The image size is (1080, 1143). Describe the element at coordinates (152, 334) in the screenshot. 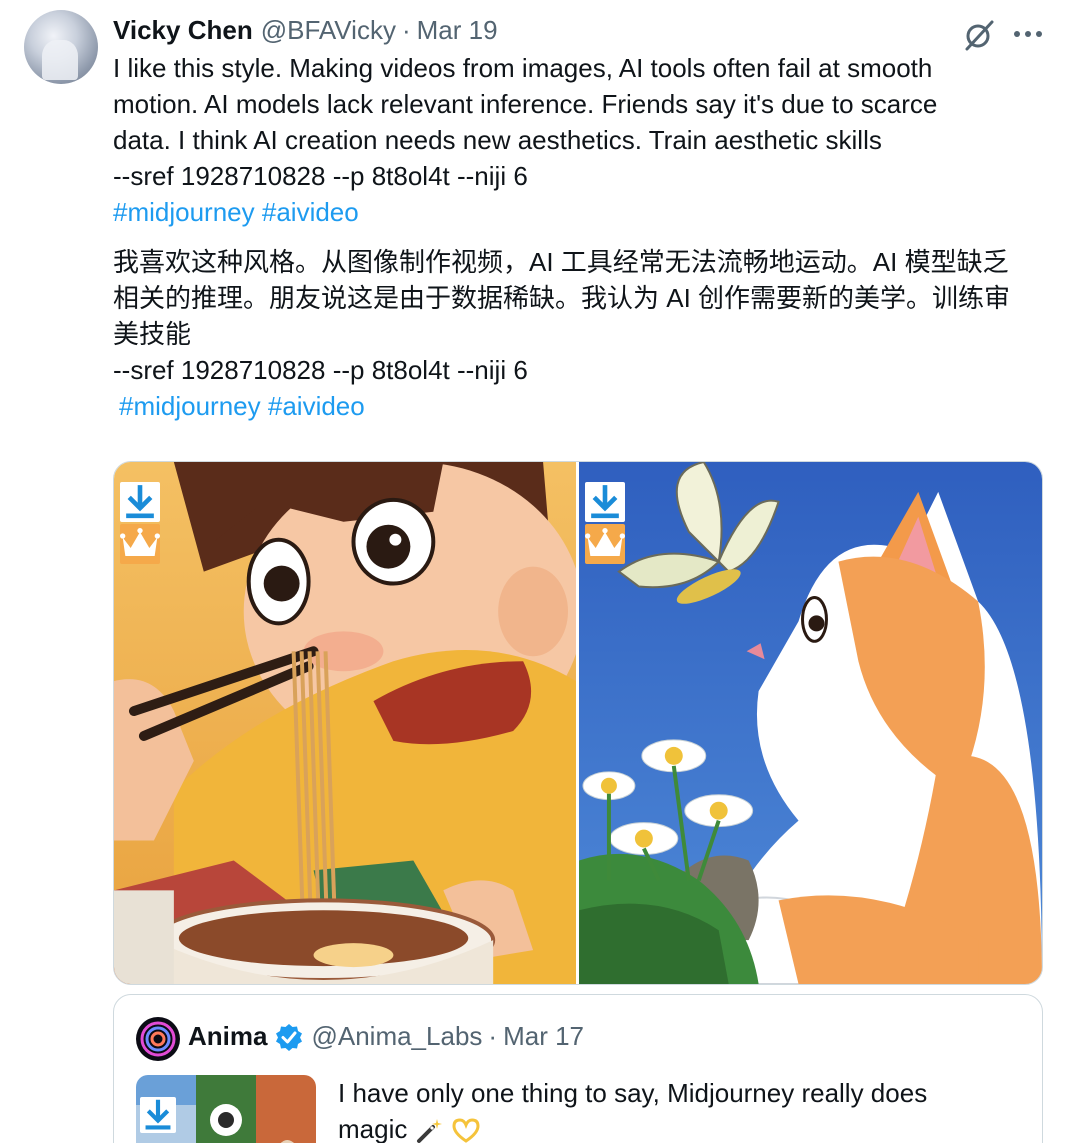

I see `tweet-text-line: 美技能` at that location.